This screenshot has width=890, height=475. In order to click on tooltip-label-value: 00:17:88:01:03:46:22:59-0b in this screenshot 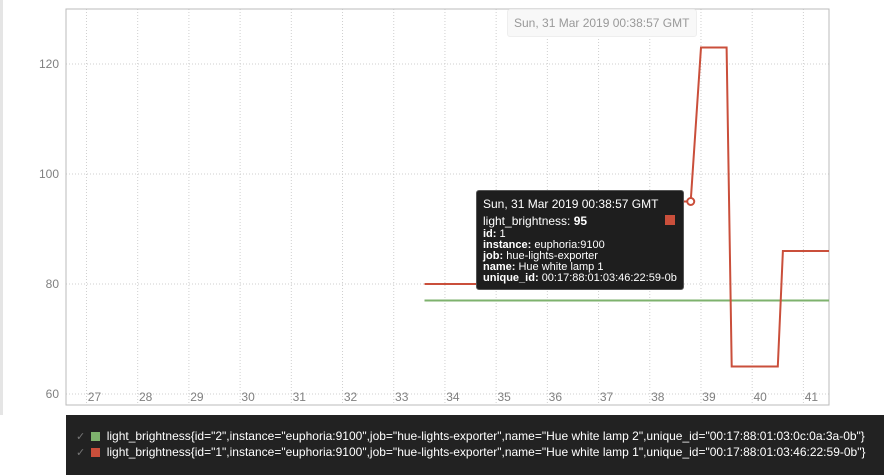, I will do `click(609, 278)`.